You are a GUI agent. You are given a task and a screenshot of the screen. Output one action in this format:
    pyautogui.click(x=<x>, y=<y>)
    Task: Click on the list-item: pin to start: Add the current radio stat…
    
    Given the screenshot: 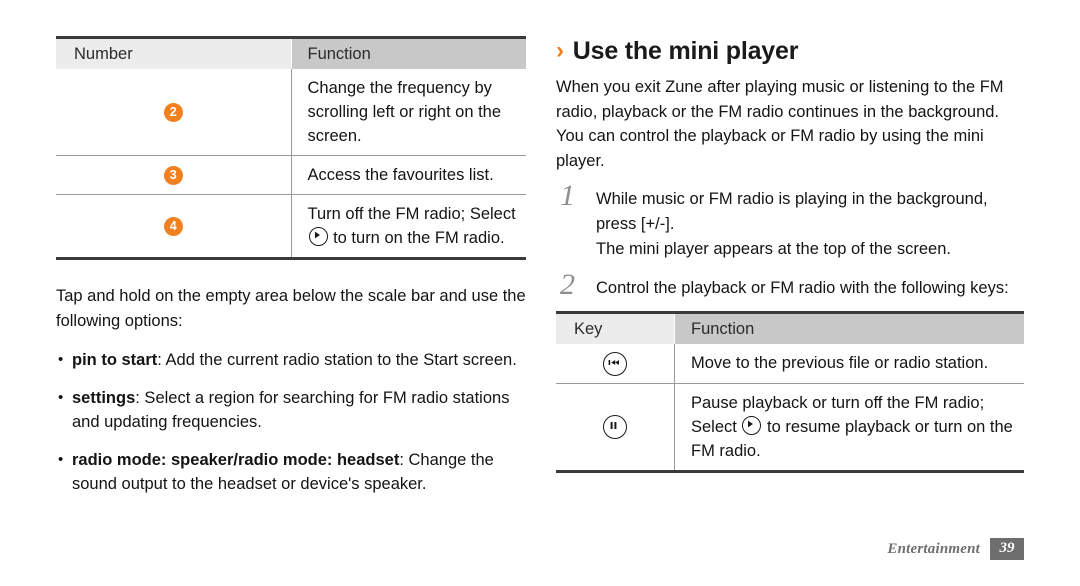 What is the action you would take?
    pyautogui.click(x=291, y=360)
    